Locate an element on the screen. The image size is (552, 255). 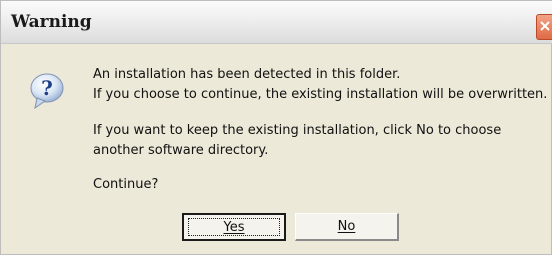
yes-button: Yes is located at coordinates (234, 227).